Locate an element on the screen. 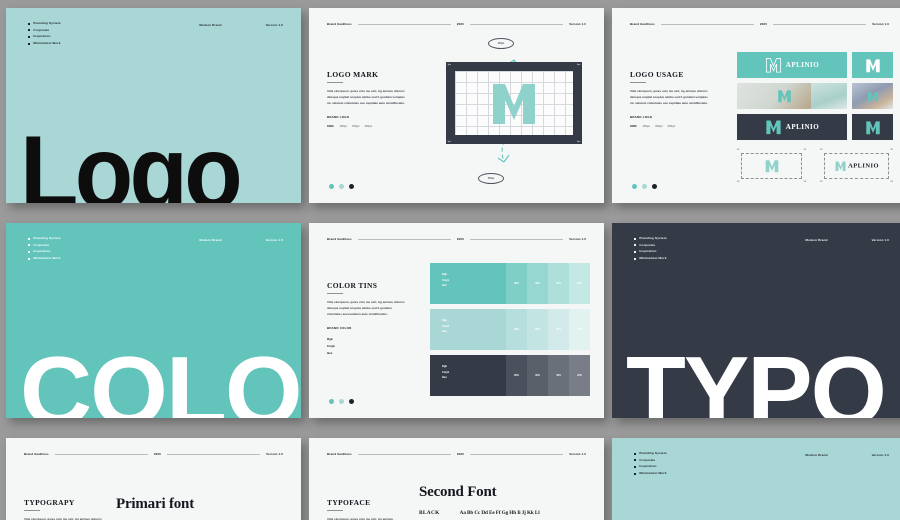 This screenshot has height=520, width=900. cover-big-word: COLOR is located at coordinates (160, 376).